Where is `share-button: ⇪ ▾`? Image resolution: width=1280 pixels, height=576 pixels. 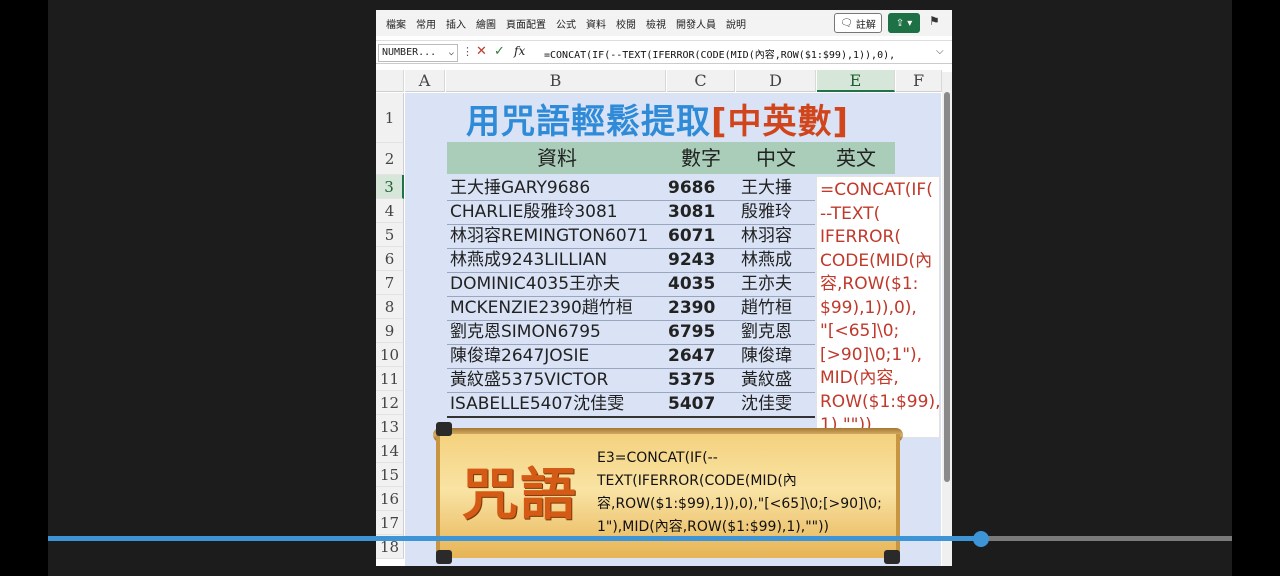 share-button: ⇪ ▾ is located at coordinates (904, 23).